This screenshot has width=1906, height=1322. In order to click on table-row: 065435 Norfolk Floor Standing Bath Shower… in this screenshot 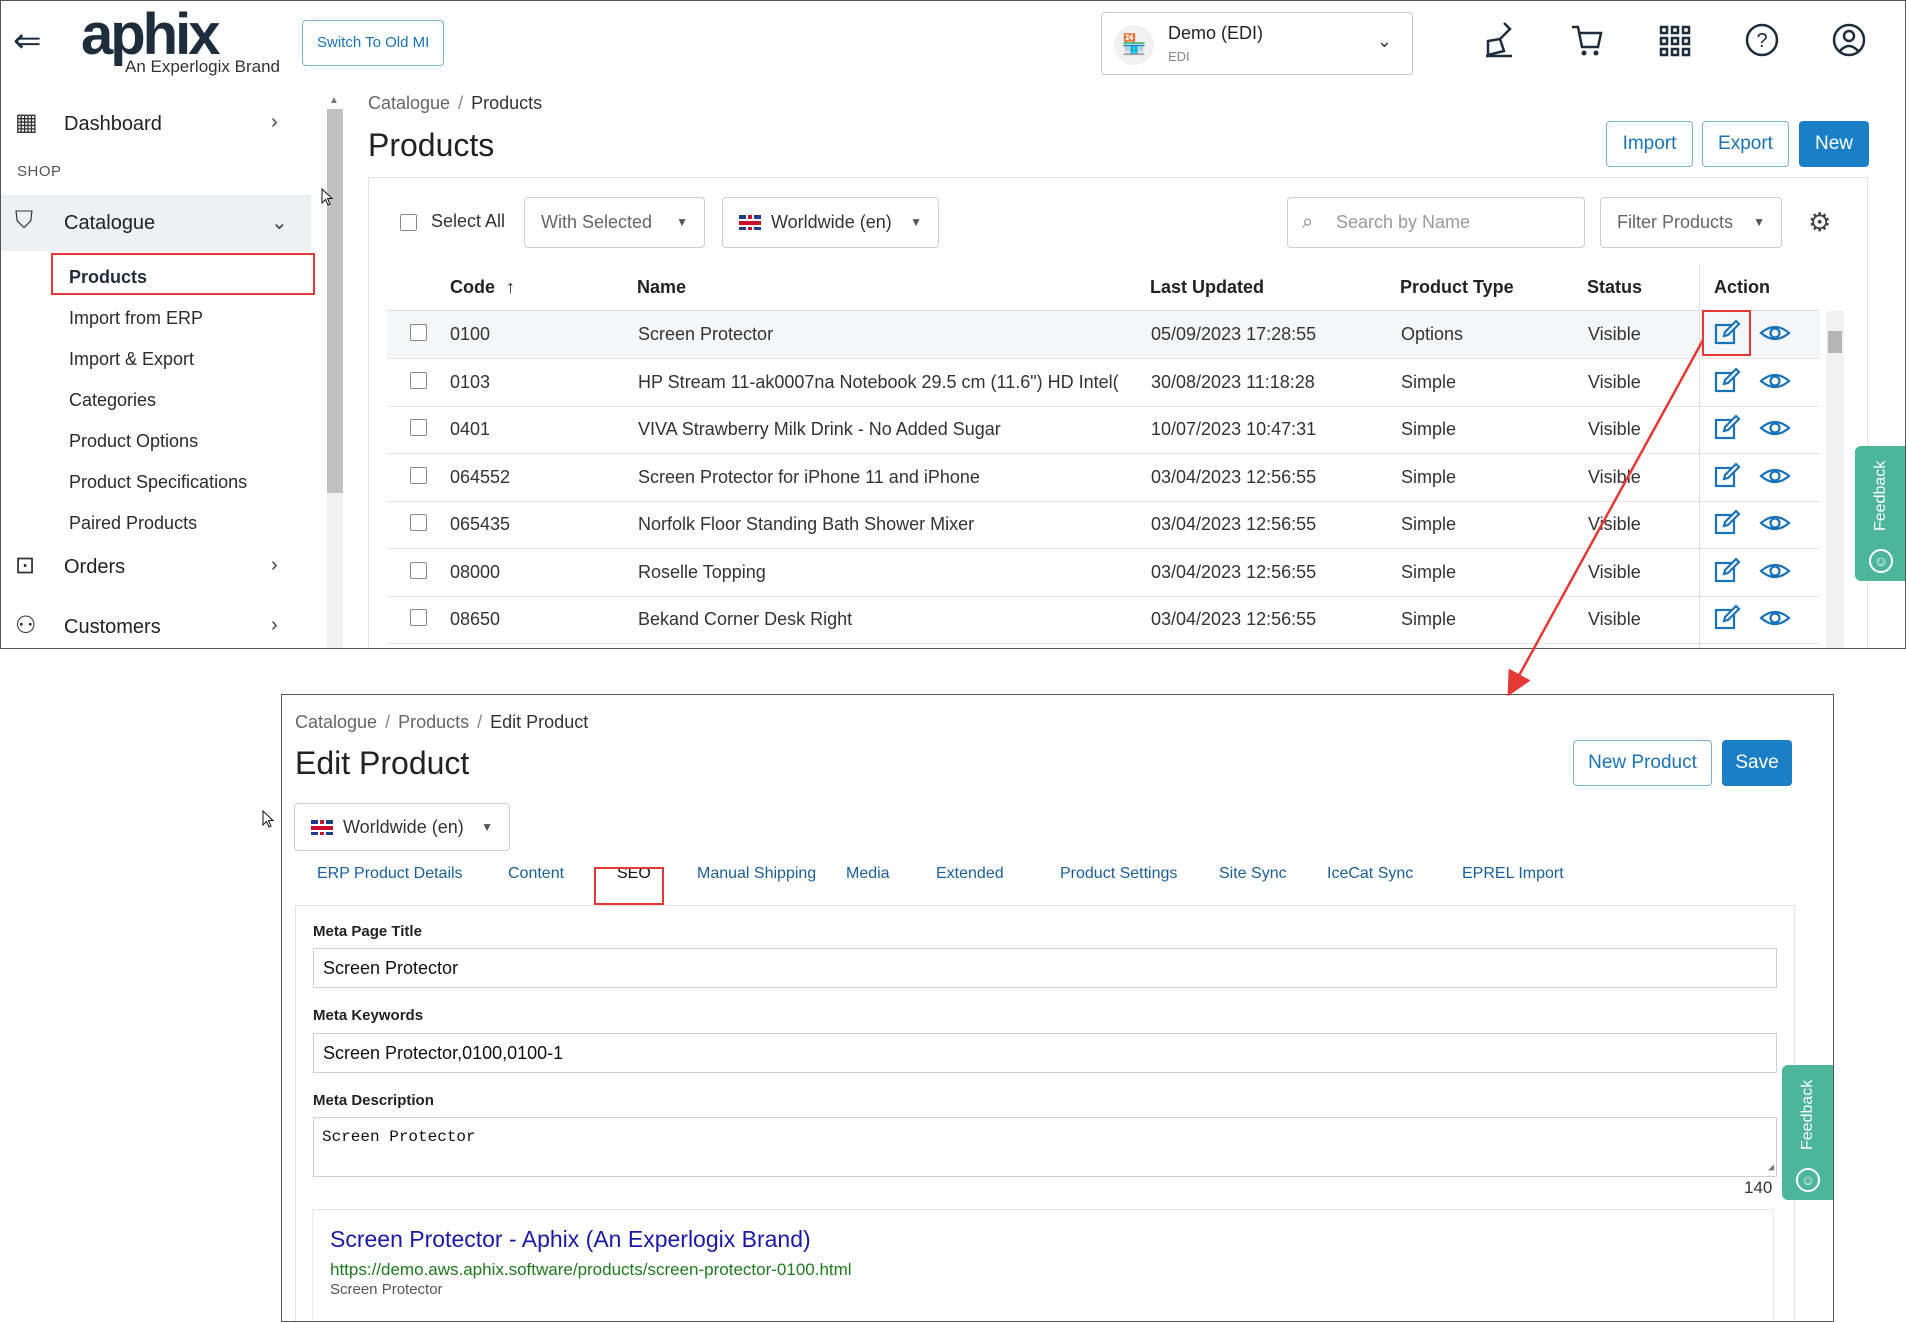, I will do `click(1103, 525)`.